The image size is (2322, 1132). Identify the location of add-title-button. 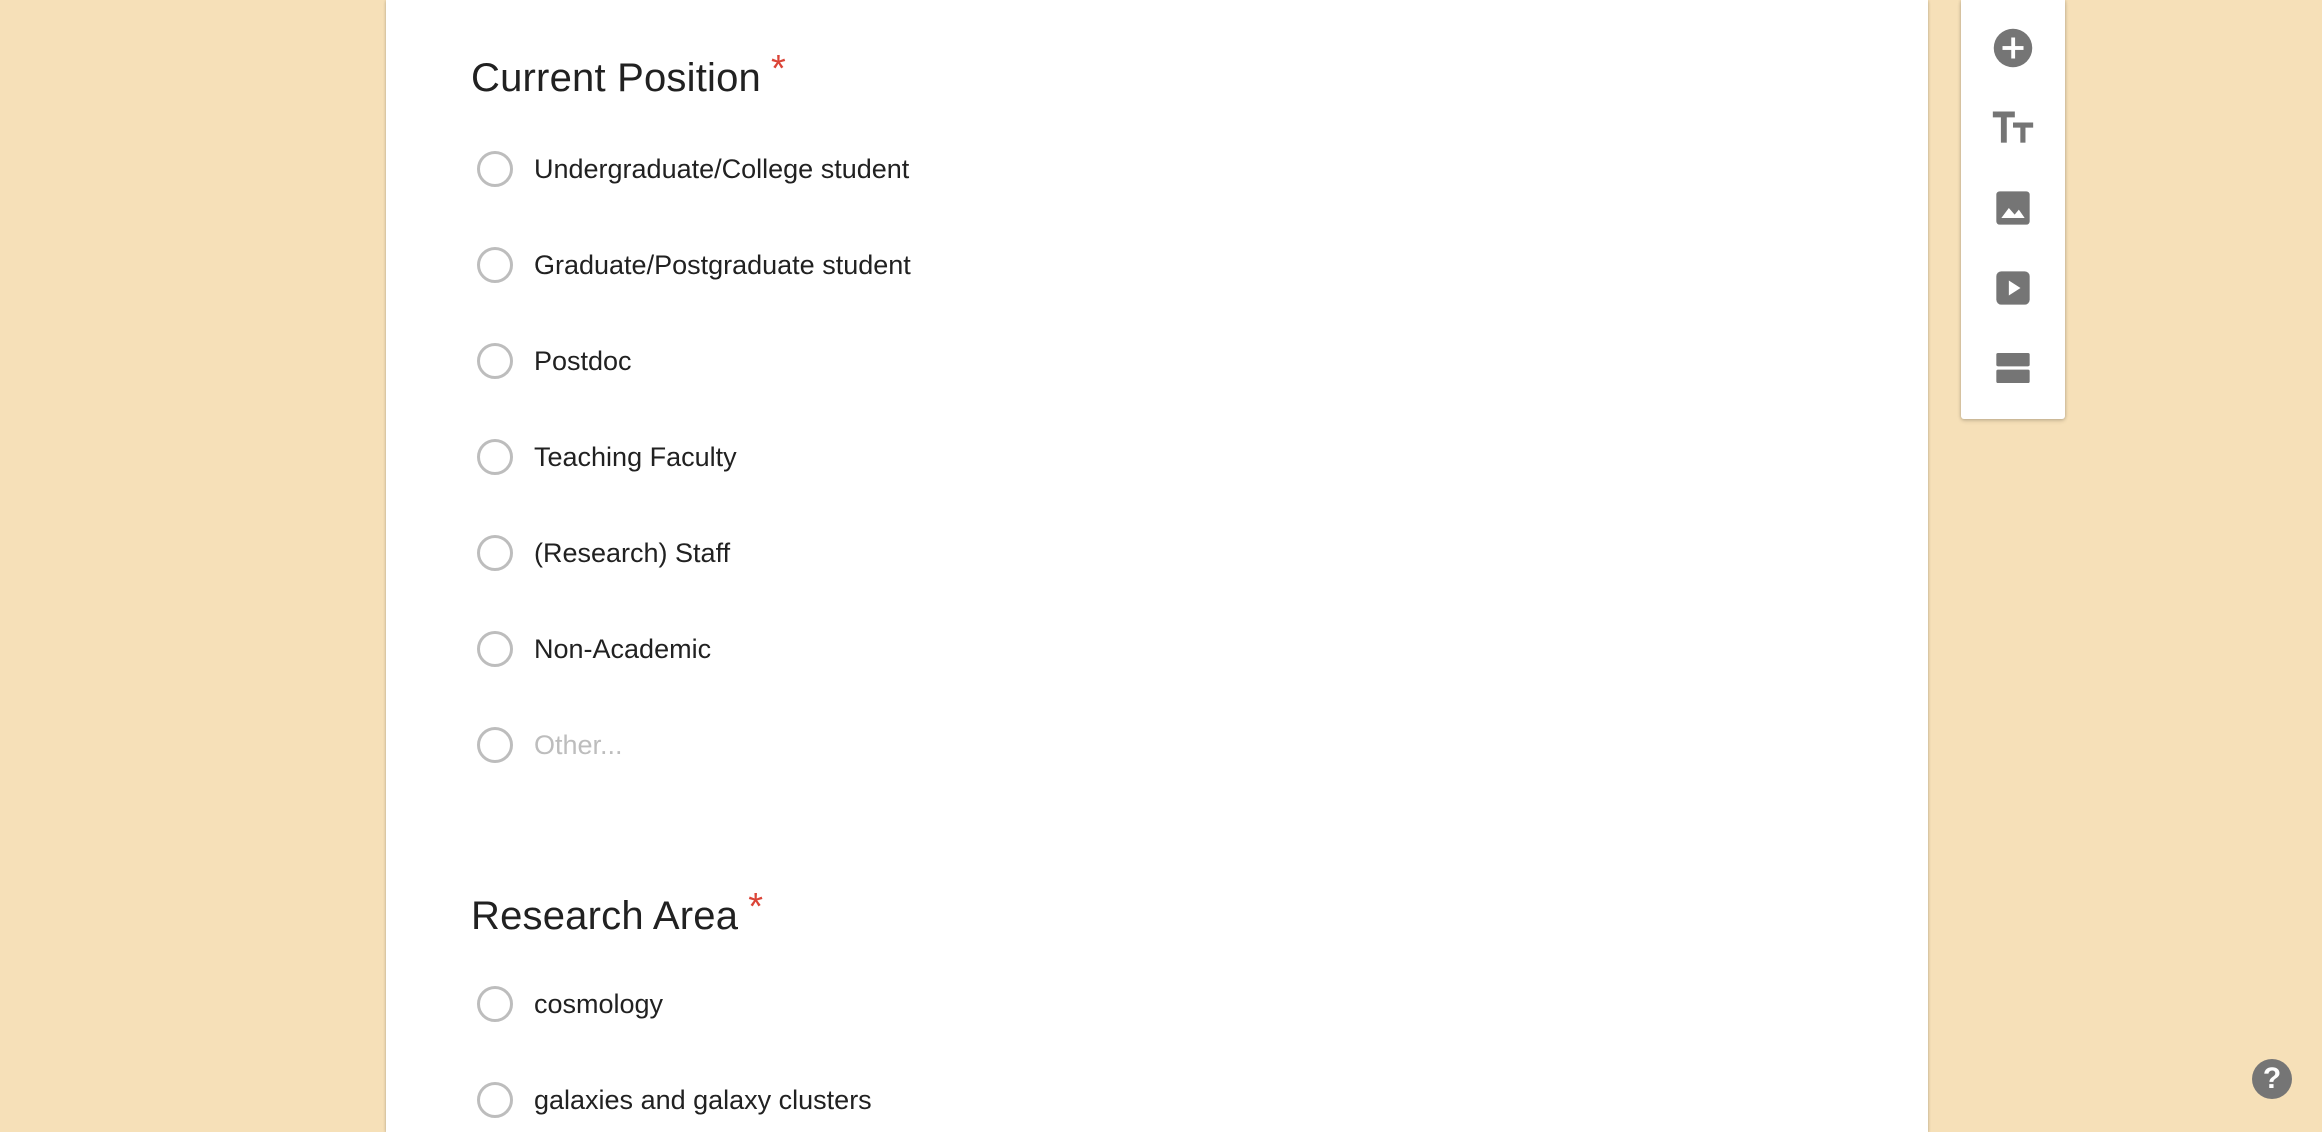
(2013, 128).